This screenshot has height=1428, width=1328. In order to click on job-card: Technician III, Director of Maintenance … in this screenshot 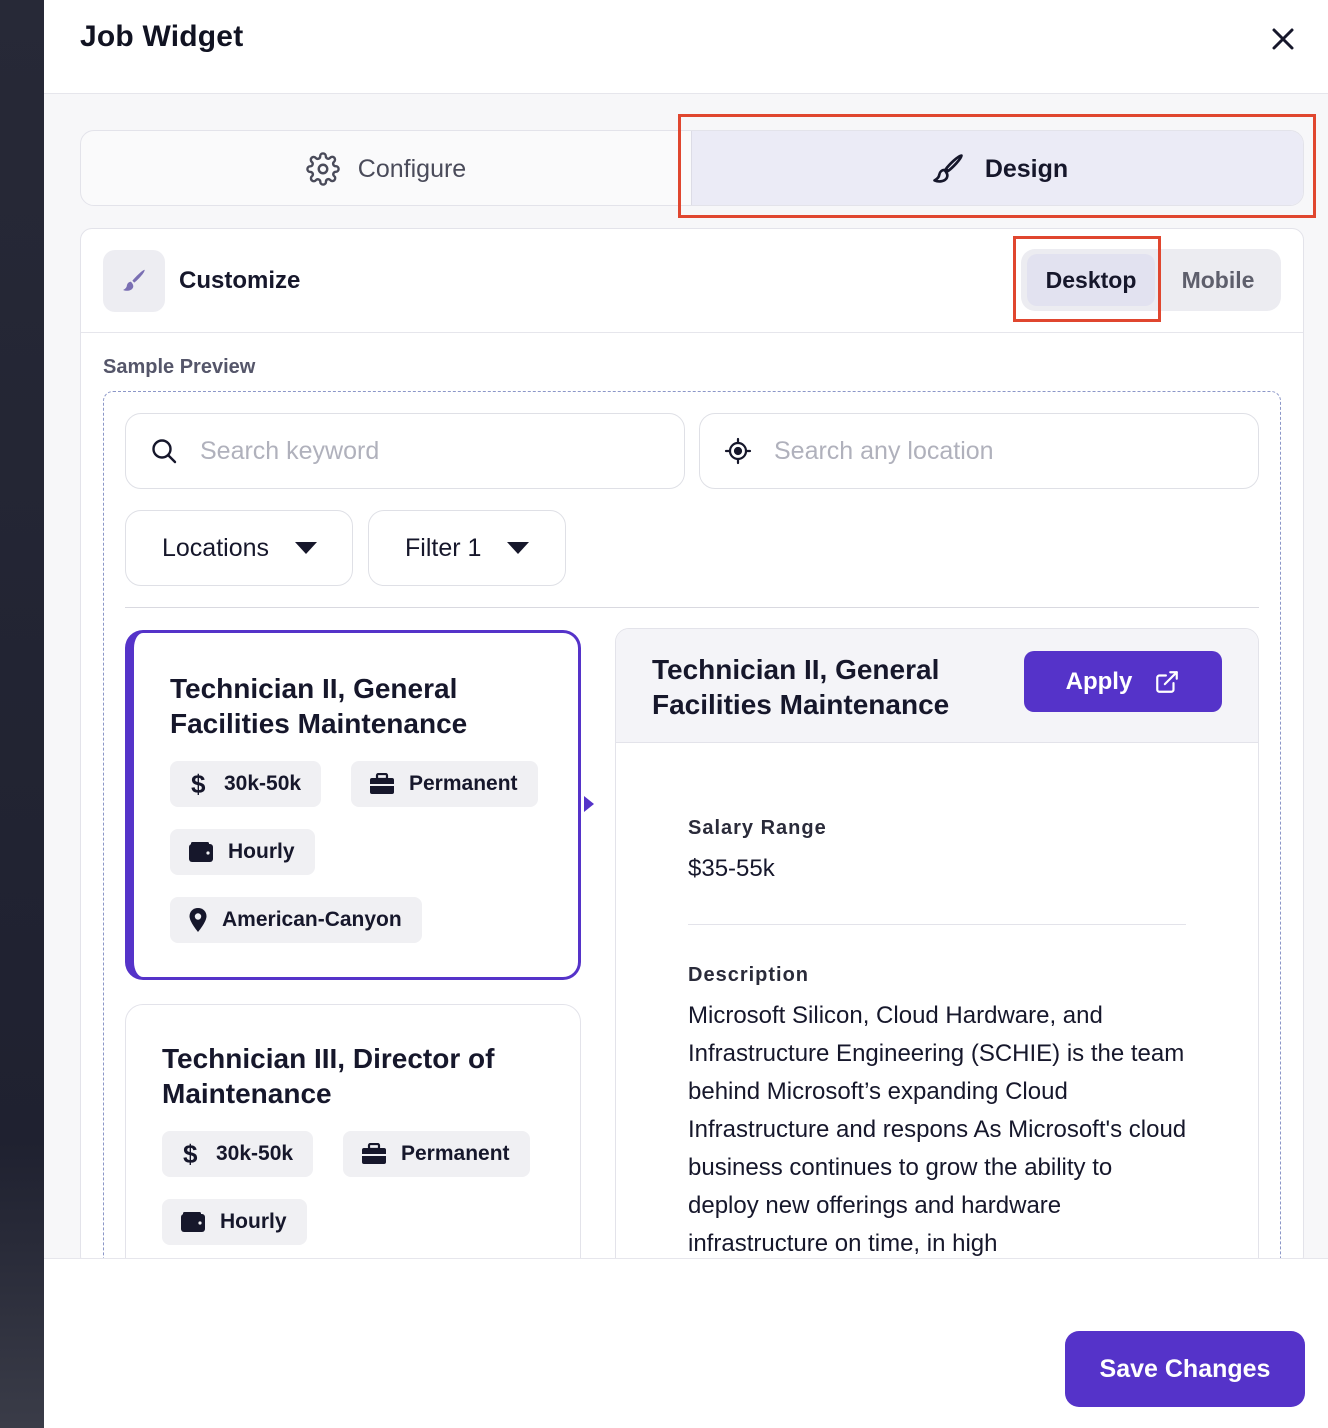, I will do `click(353, 1135)`.